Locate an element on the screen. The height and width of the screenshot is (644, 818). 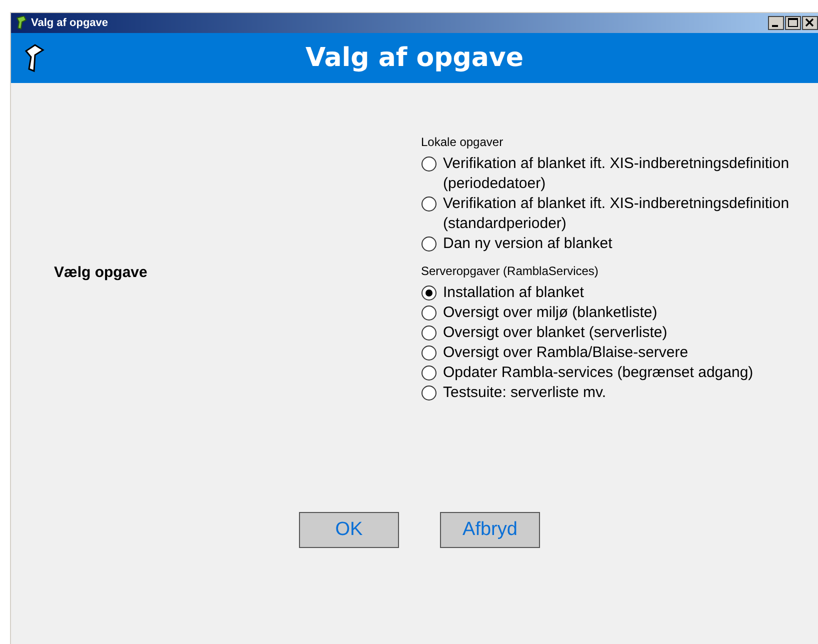
prompt-label: Vælg opgave is located at coordinates (101, 273).